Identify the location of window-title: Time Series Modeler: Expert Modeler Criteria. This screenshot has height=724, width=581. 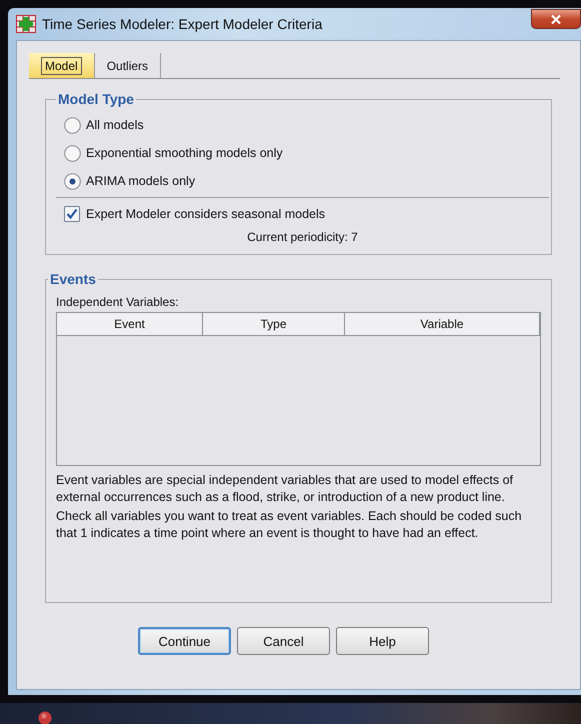
(182, 24).